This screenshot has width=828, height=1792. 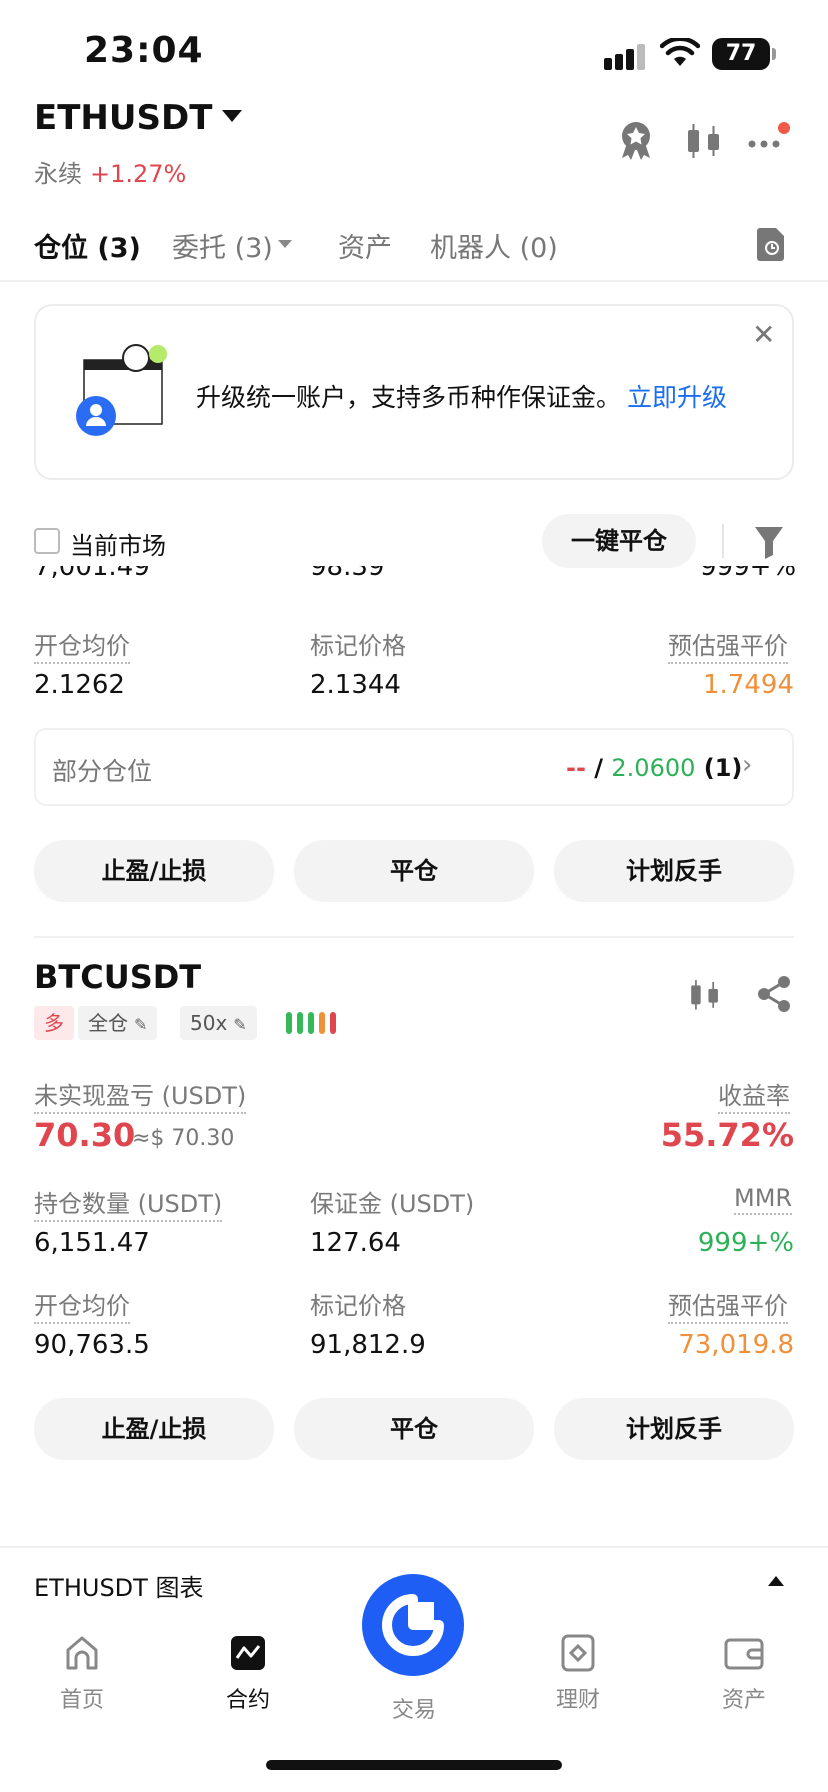 I want to click on home-indicator, so click(x=414, y=1765).